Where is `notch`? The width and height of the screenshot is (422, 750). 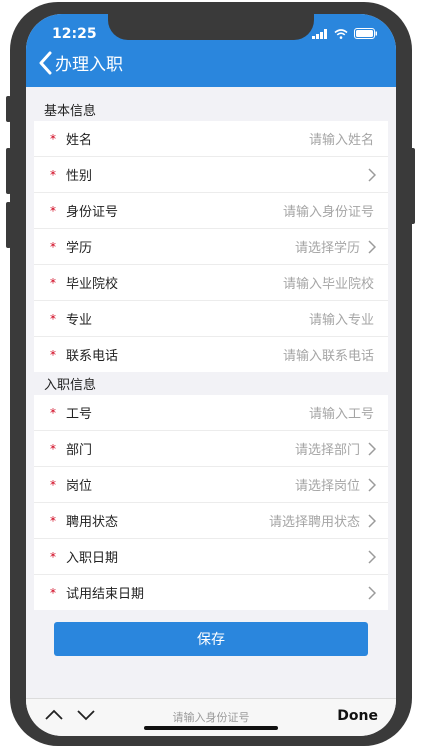 notch is located at coordinates (211, 27).